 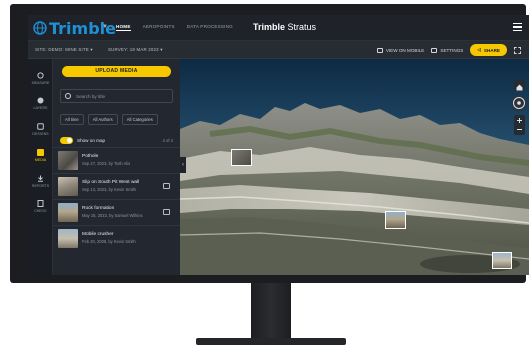 What do you see at coordinates (109, 241) in the screenshot?
I see `media-meta: Feb 20, 2008, by Kevin Smith` at bounding box center [109, 241].